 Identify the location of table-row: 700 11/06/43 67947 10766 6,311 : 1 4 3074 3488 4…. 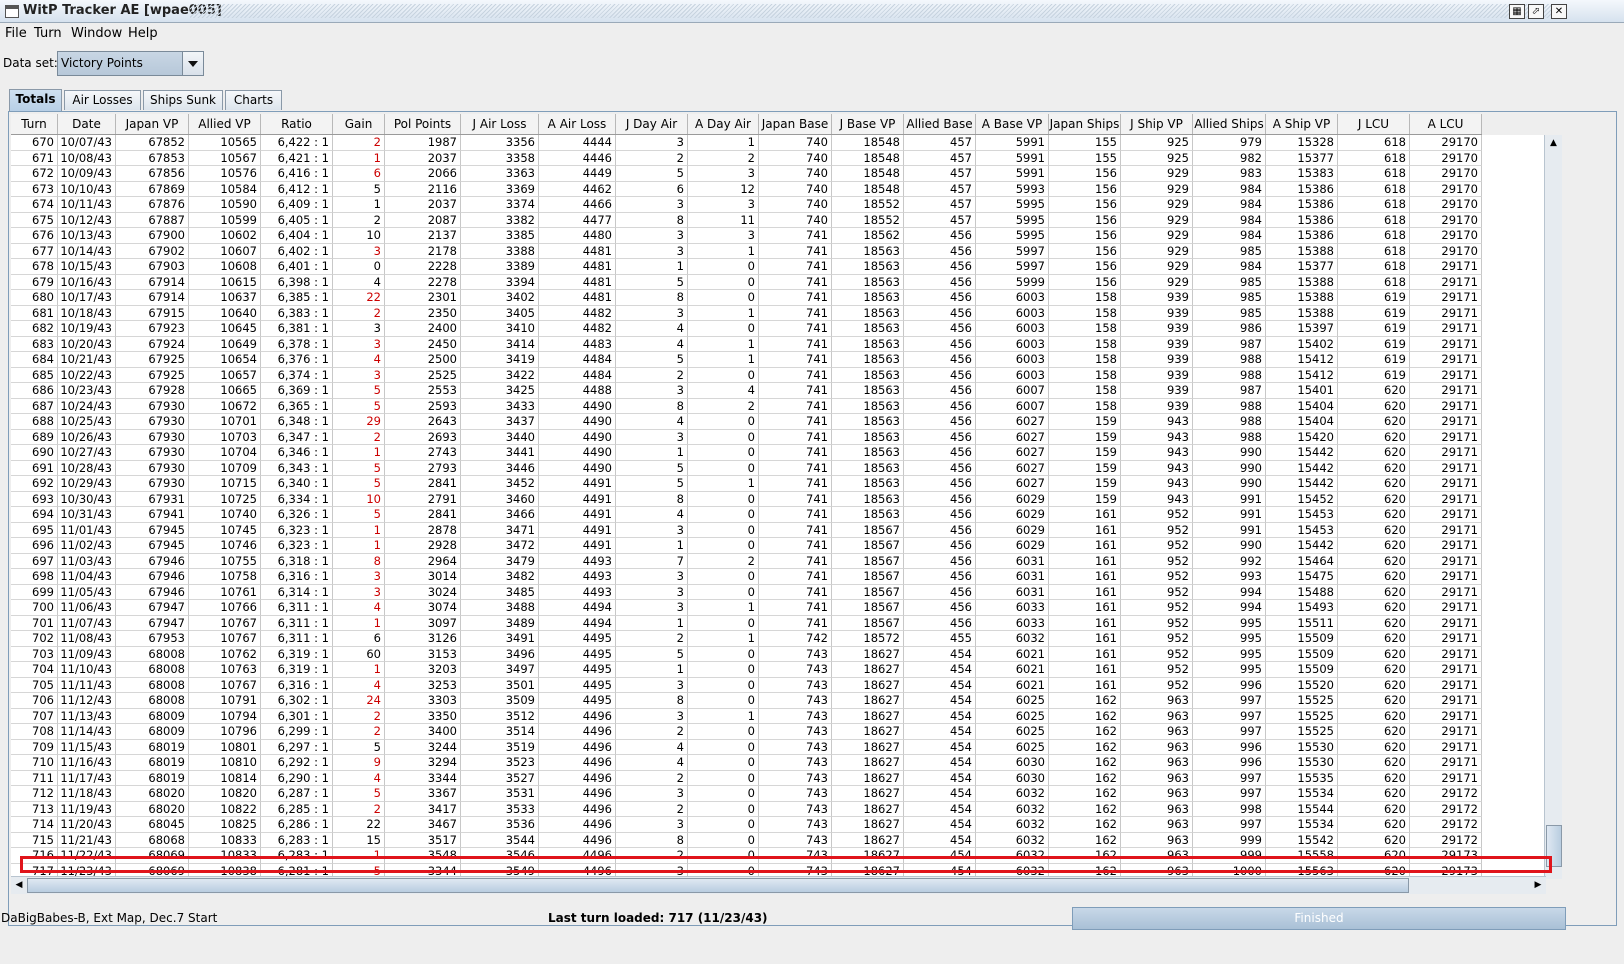
(746, 608).